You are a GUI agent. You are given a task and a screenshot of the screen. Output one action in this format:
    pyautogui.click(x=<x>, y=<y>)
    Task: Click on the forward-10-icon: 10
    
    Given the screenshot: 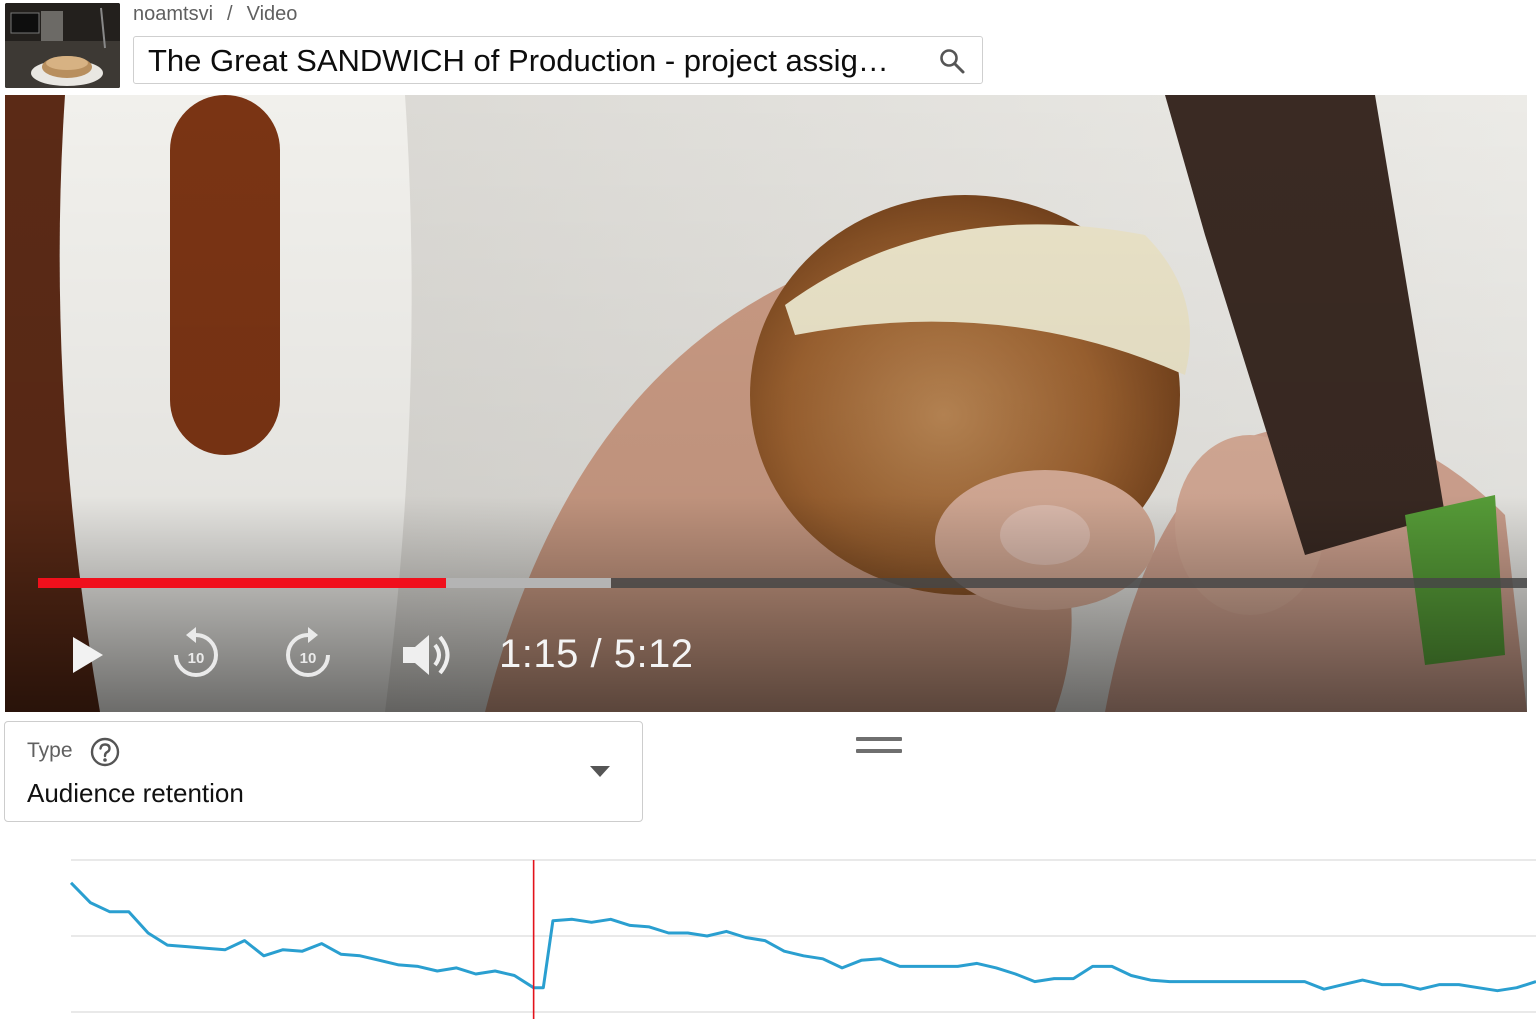 What is the action you would take?
    pyautogui.click(x=308, y=655)
    